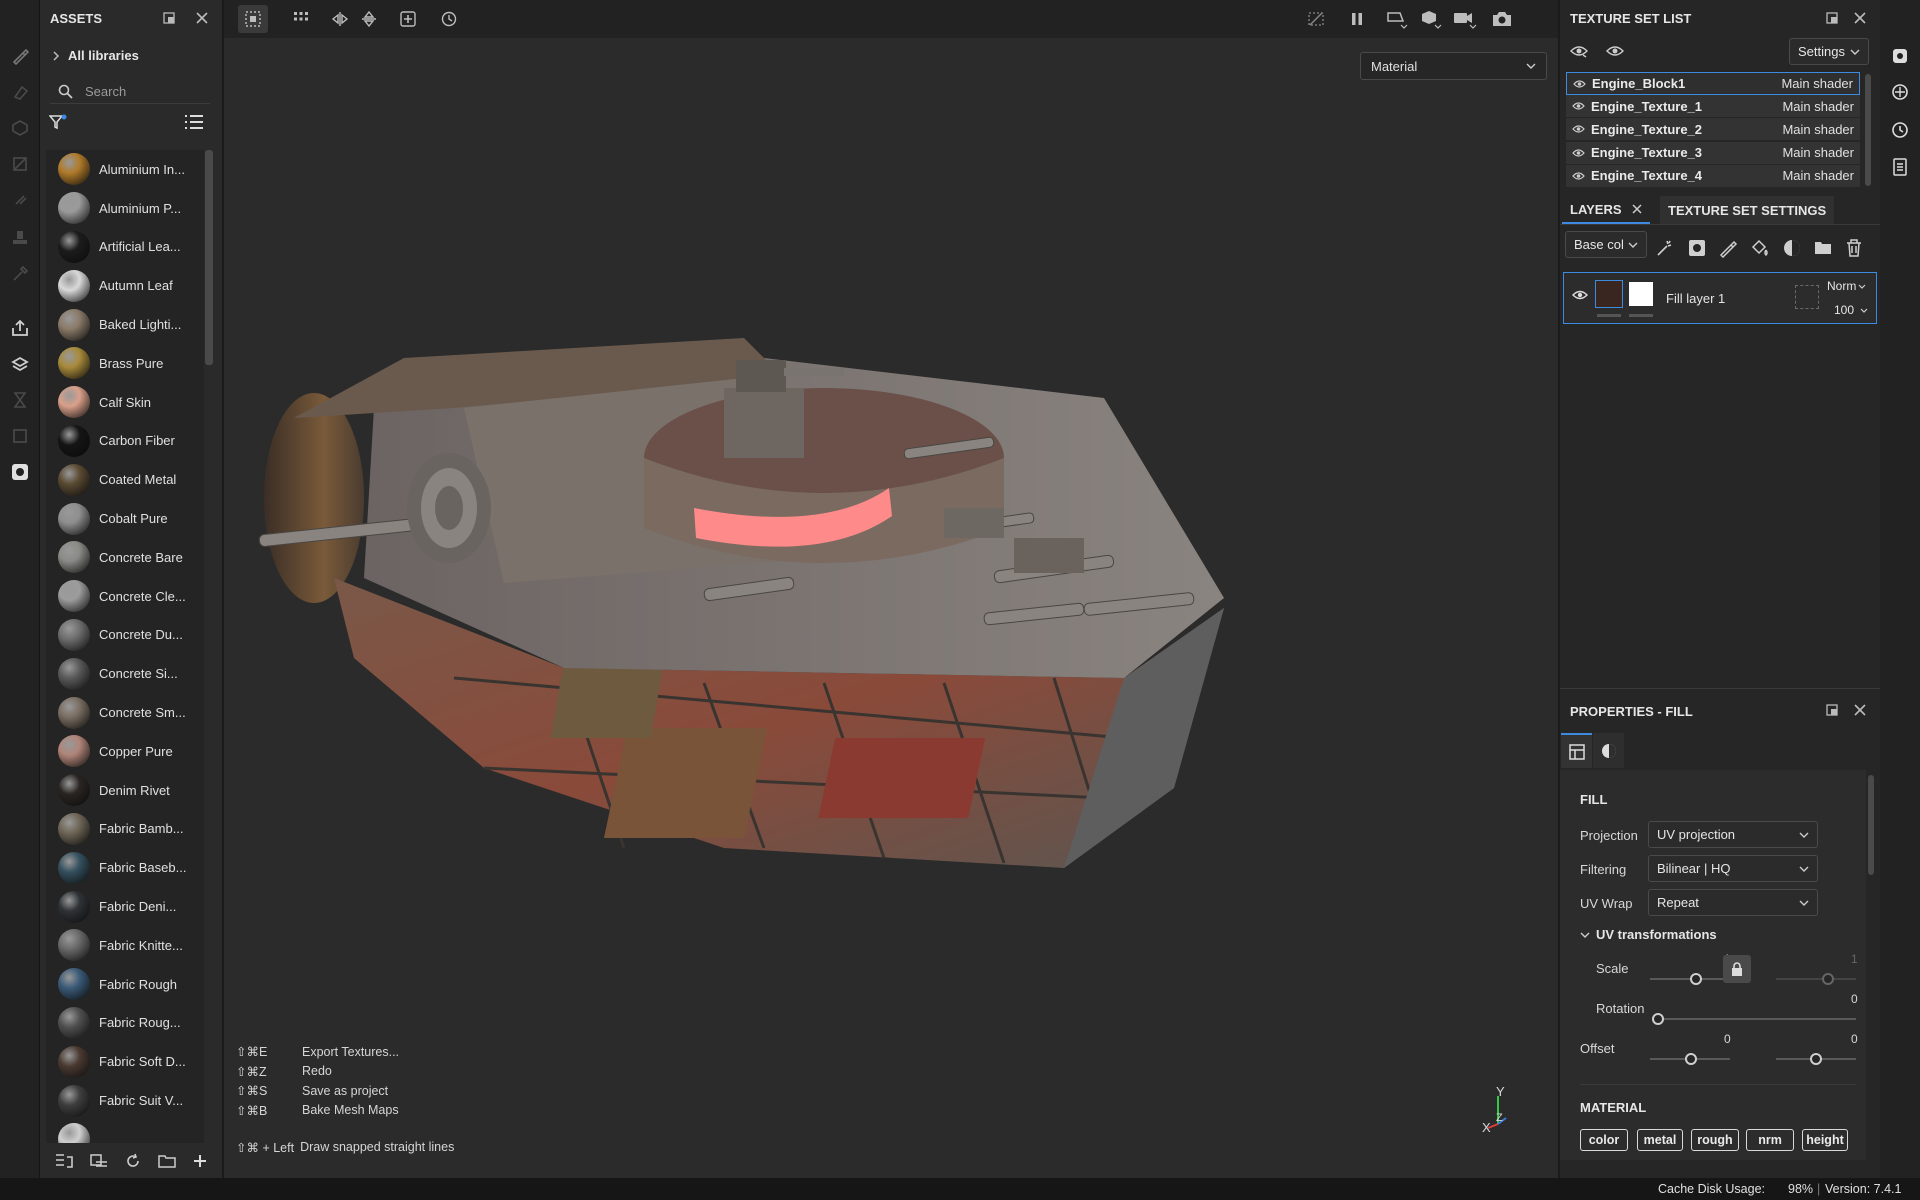 The image size is (1920, 1200). Describe the element at coordinates (20, 128) in the screenshot. I see `projection-icon` at that location.